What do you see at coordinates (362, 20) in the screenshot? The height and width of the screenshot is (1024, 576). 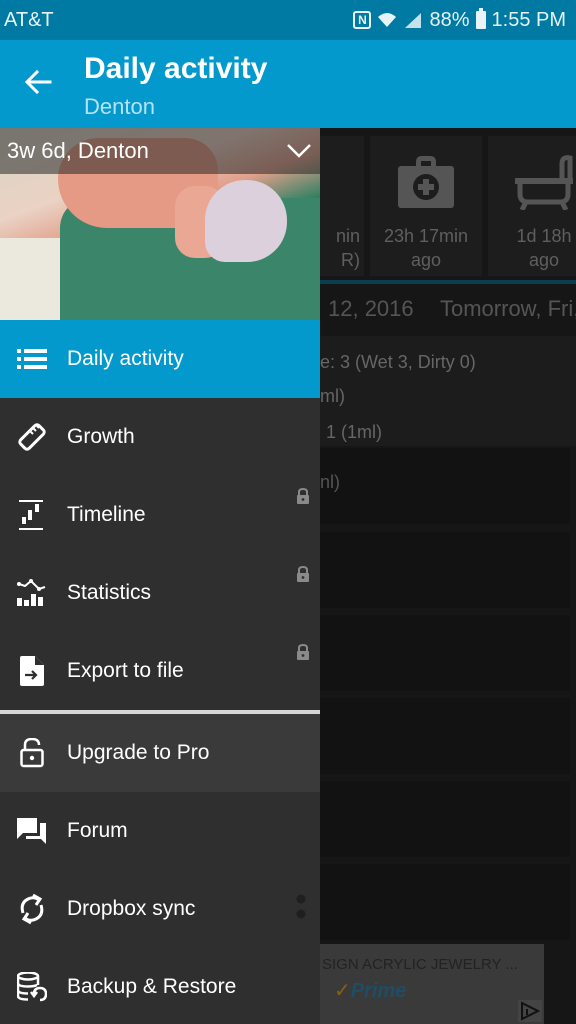 I see `nfc-icon: N` at bounding box center [362, 20].